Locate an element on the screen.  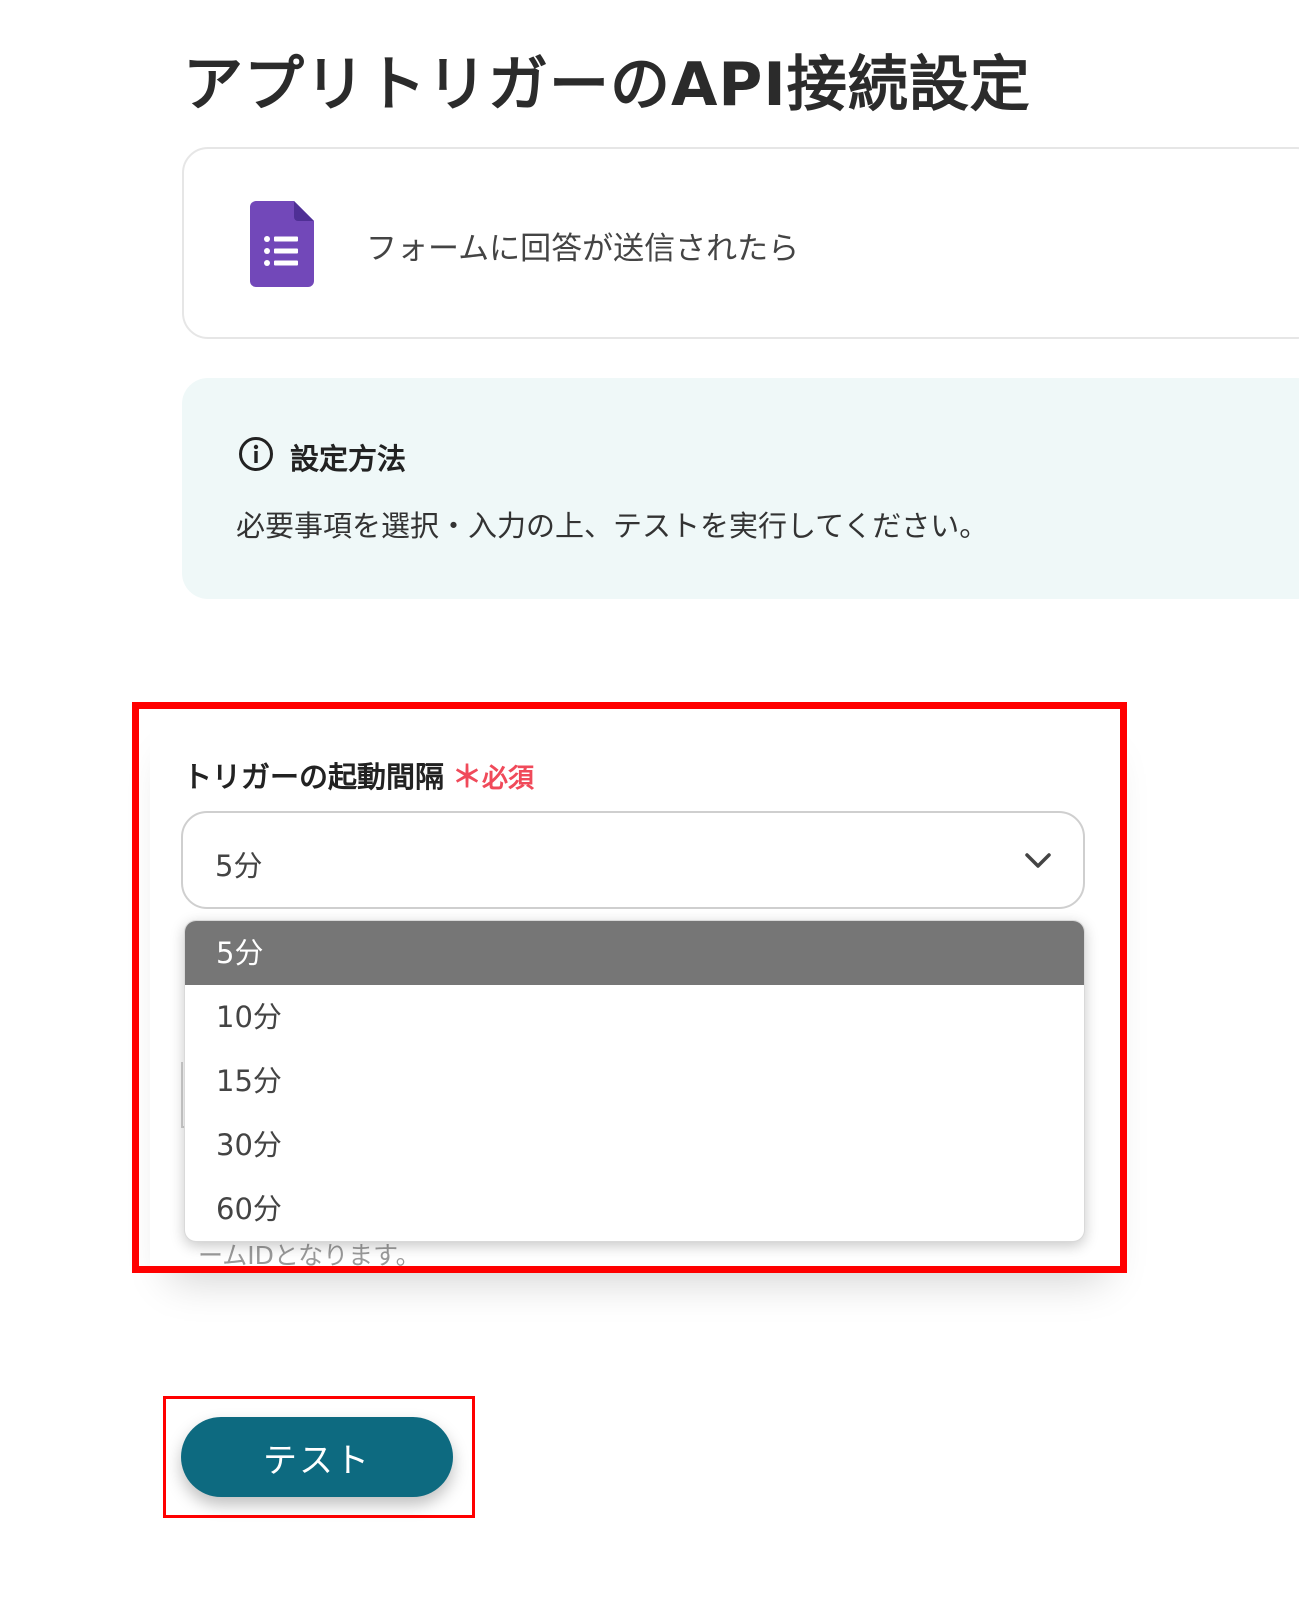
interval-select: 5分 is located at coordinates (633, 860).